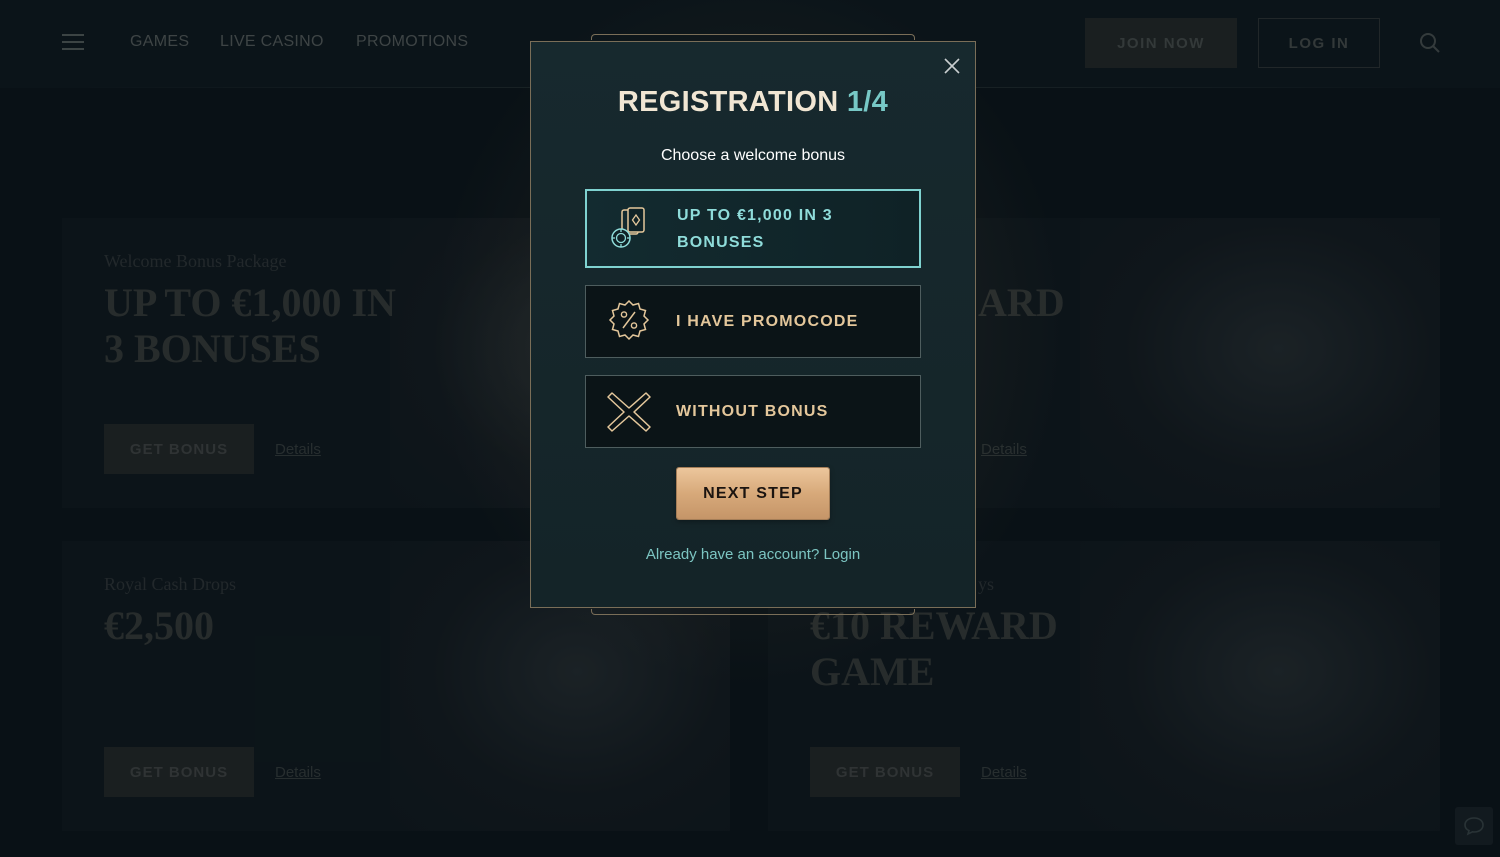 The height and width of the screenshot is (857, 1500). Describe the element at coordinates (841, 554) in the screenshot. I see `login-link: Login` at that location.